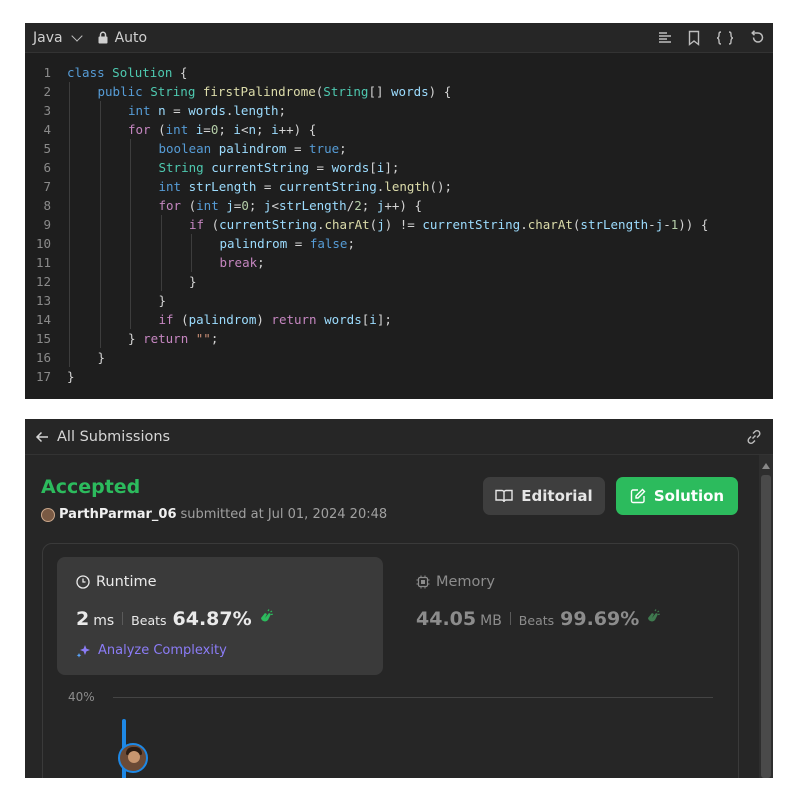 Image resolution: width=800 pixels, height=800 pixels. What do you see at coordinates (538, 619) in the screenshot?
I see `memory-metric: 44.05 MB Beats 99.69%` at bounding box center [538, 619].